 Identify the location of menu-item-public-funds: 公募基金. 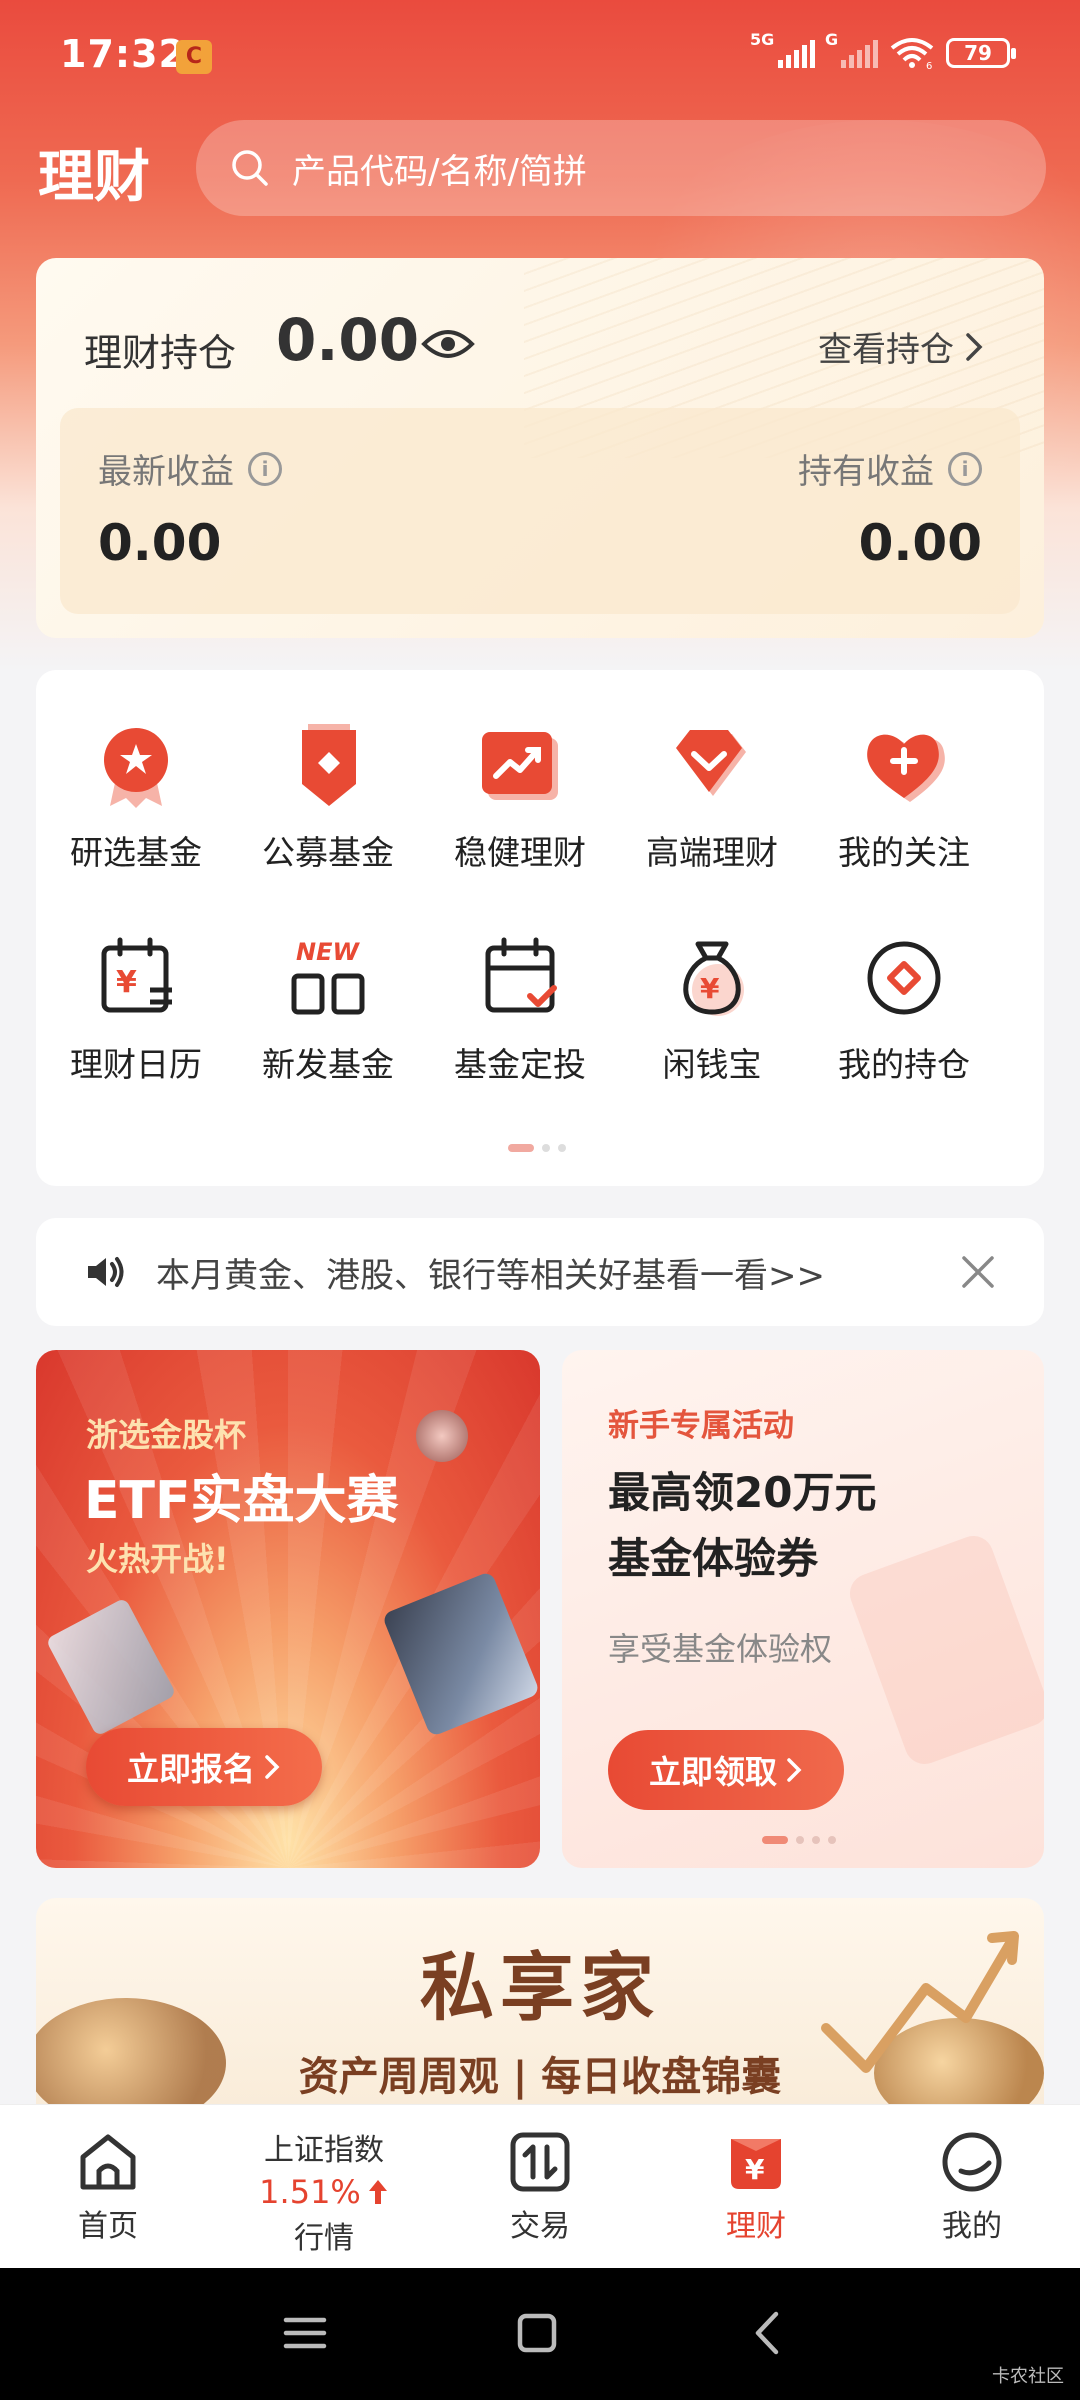
(328, 797).